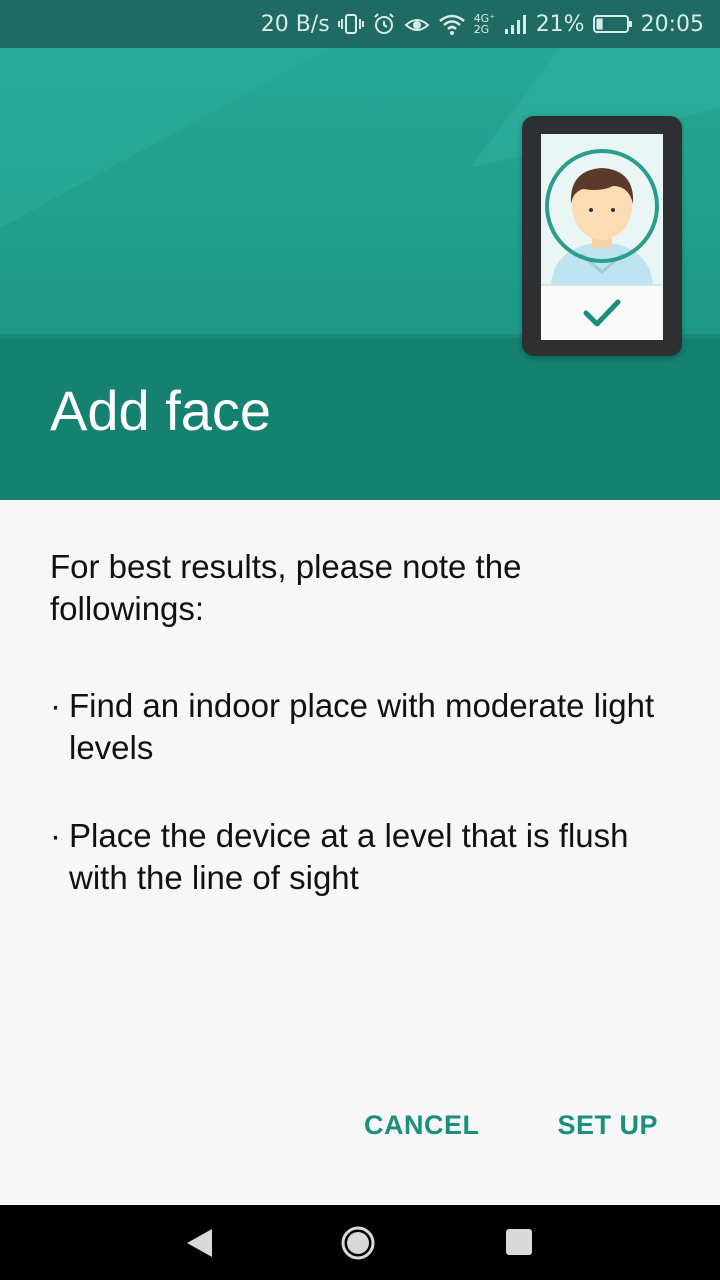  I want to click on home-icon, so click(358, 1243).